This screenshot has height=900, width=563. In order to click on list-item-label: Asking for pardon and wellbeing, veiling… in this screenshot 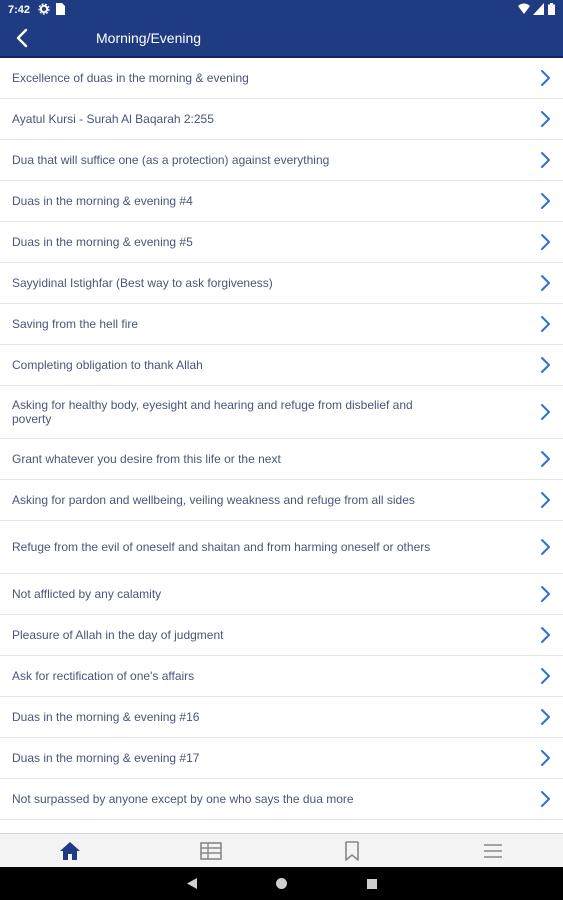, I will do `click(213, 500)`.